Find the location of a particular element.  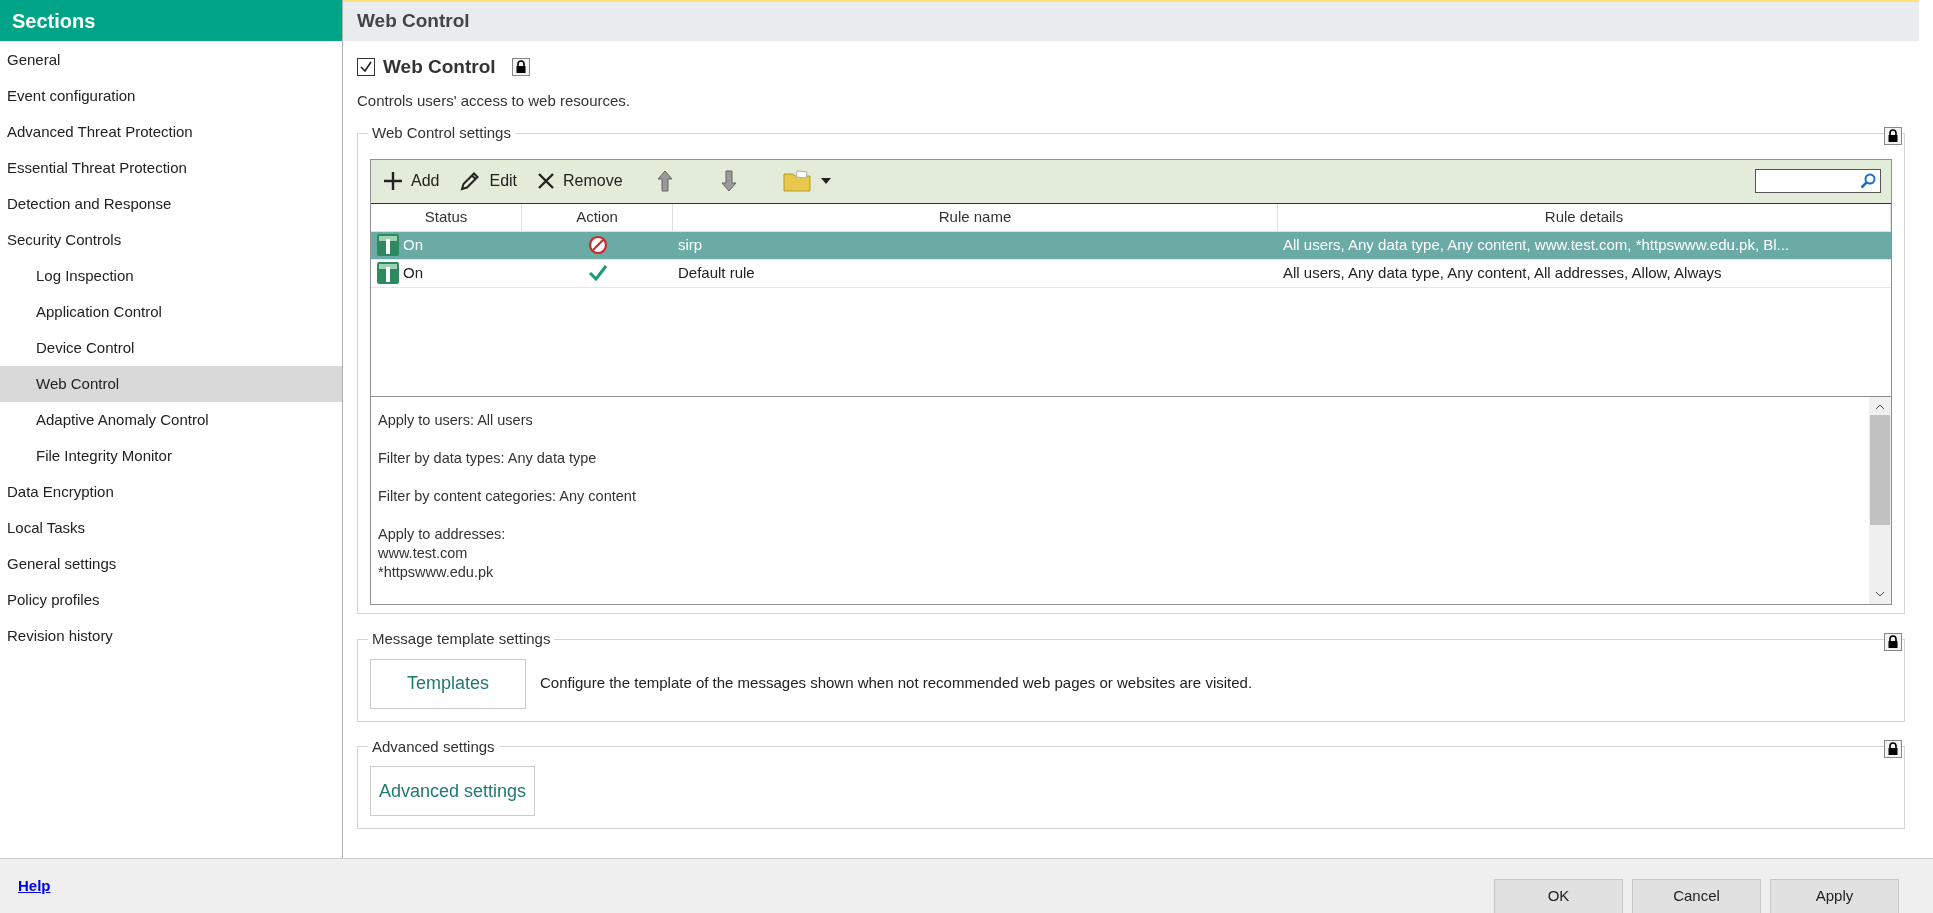

detail-line: Apply to addresses: is located at coordinates (442, 534).